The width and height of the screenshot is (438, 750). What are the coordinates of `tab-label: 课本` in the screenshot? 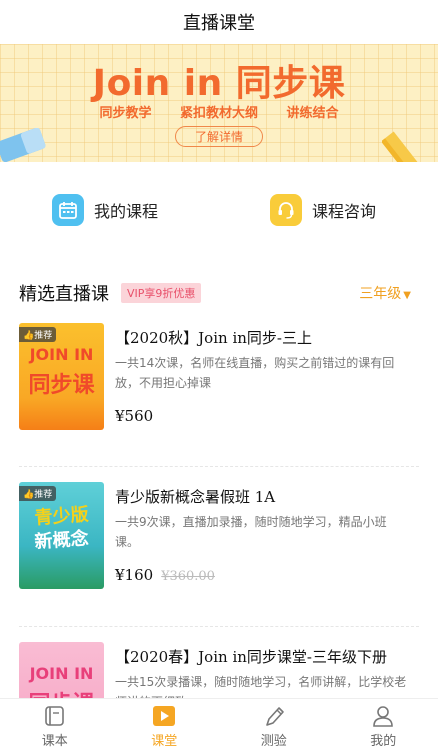 It's located at (54, 741).